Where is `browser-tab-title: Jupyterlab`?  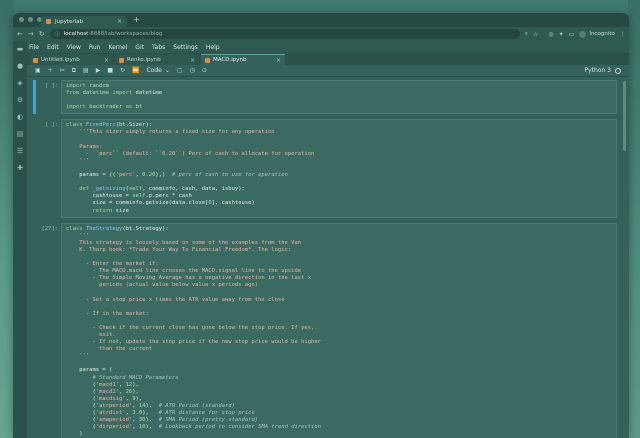 browser-tab-title: Jupyterlab is located at coordinates (69, 21).